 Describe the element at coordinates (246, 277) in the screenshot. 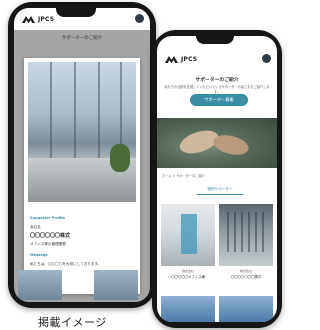

I see `card-name: 〇〇〇〇〇〇〇株式` at that location.